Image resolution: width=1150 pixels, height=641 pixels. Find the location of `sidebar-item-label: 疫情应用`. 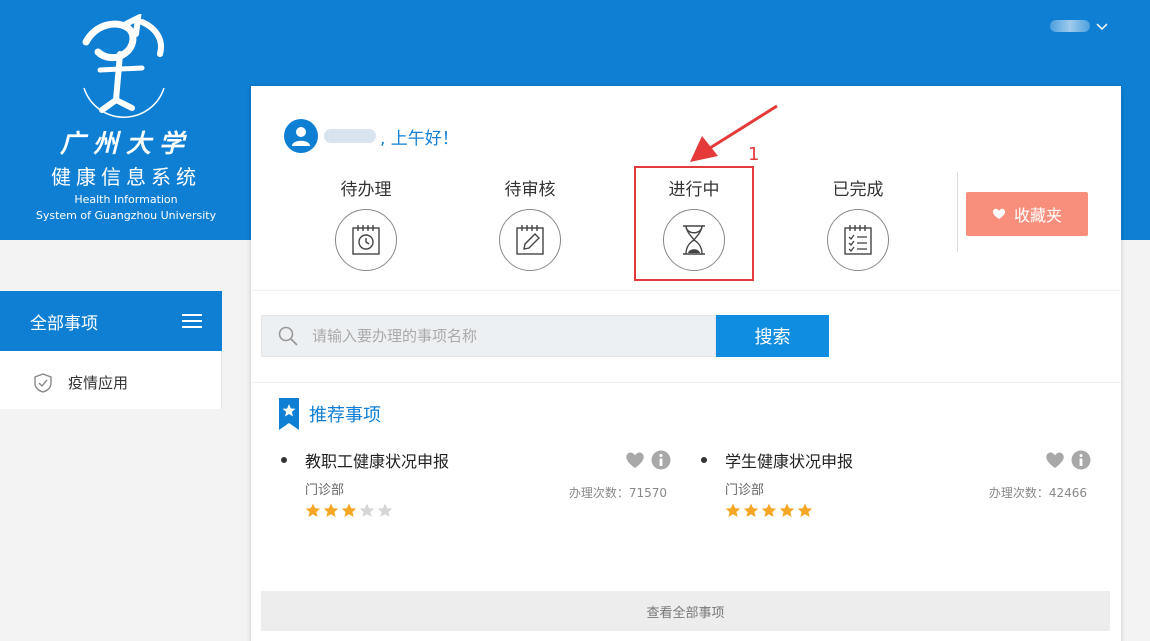

sidebar-item-label: 疫情应用 is located at coordinates (98, 383).